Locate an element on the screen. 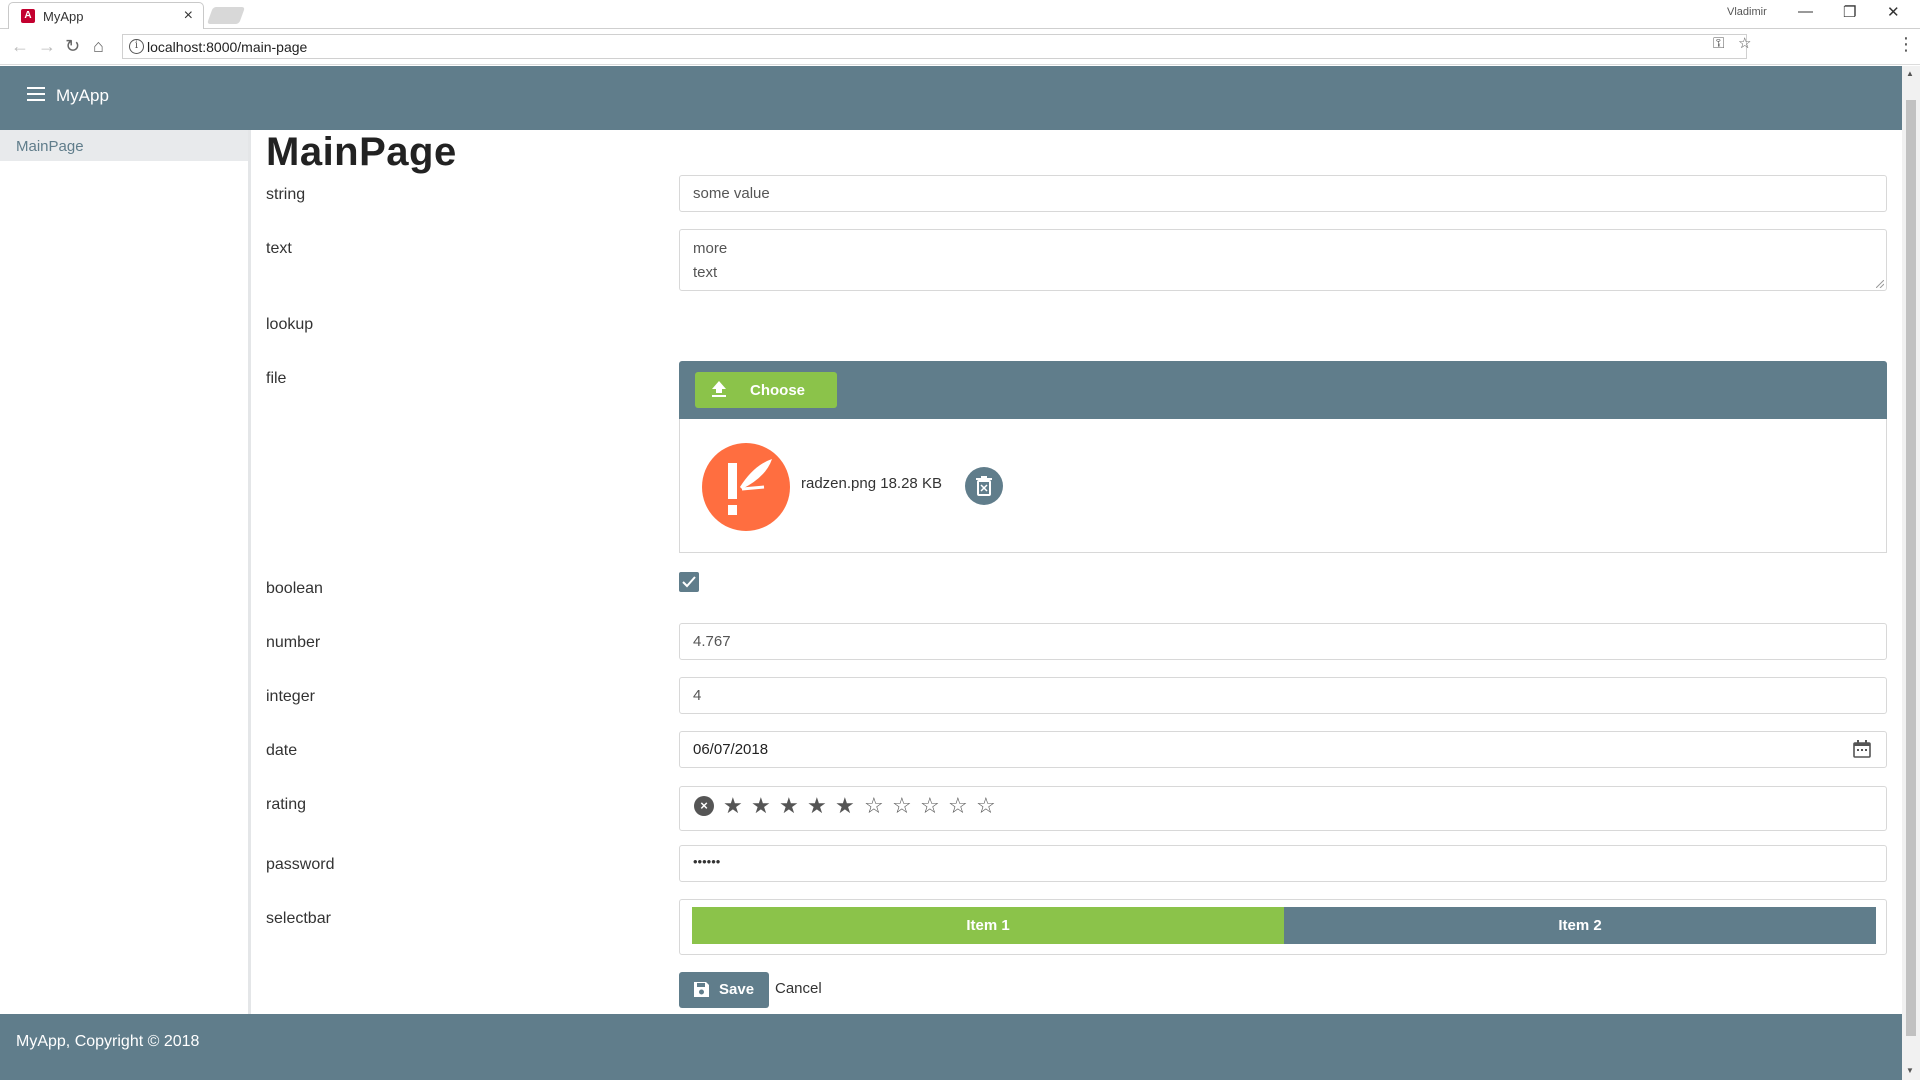 The width and height of the screenshot is (1920, 1080). close-window-icon: ✕ is located at coordinates (1893, 12).